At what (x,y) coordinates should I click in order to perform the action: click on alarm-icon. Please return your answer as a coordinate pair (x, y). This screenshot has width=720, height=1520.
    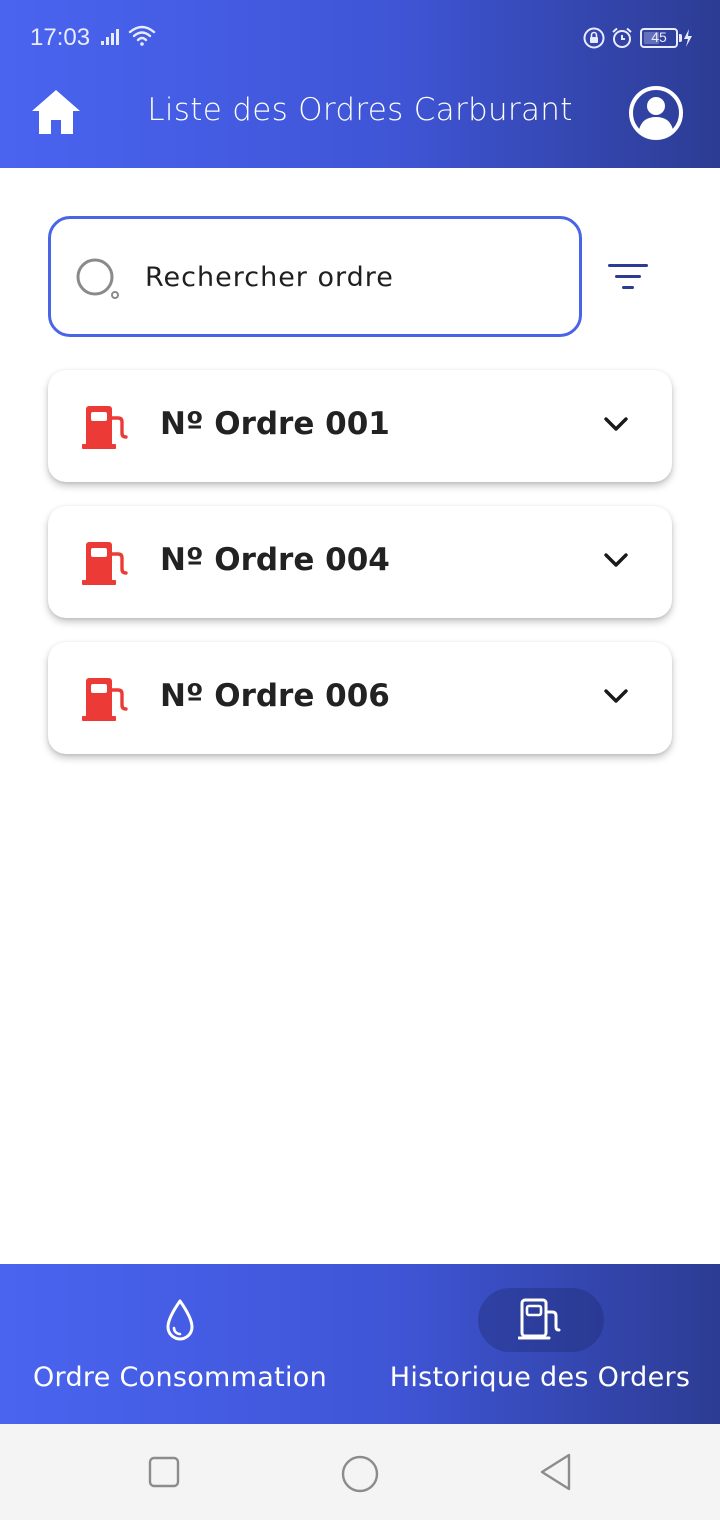
    Looking at the image, I should click on (622, 37).